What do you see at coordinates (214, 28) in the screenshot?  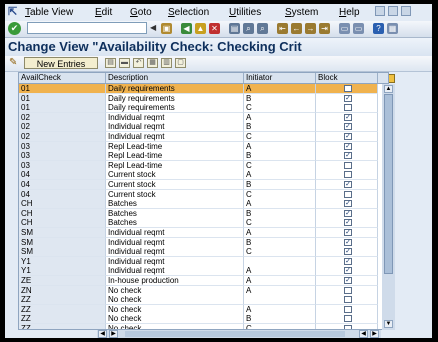 I see `cancel-icon: ✕` at bounding box center [214, 28].